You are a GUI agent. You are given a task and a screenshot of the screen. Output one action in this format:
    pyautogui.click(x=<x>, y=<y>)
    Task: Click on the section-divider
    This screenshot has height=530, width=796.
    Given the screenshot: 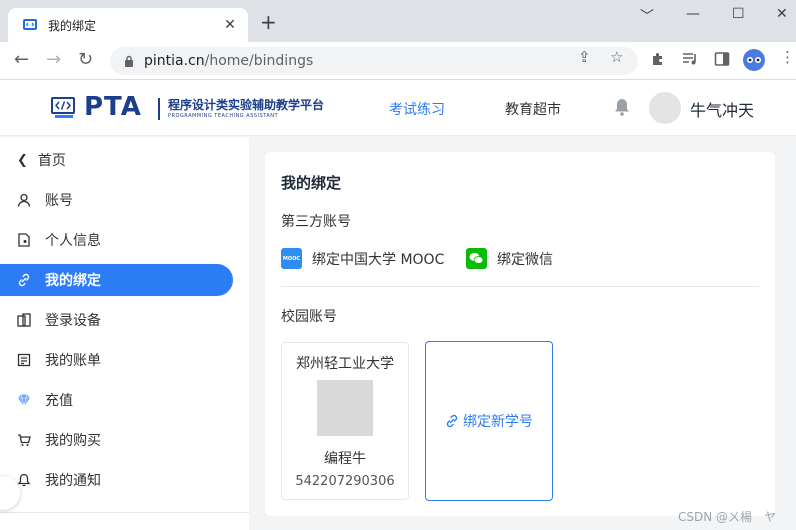 What is the action you would take?
    pyautogui.click(x=520, y=286)
    